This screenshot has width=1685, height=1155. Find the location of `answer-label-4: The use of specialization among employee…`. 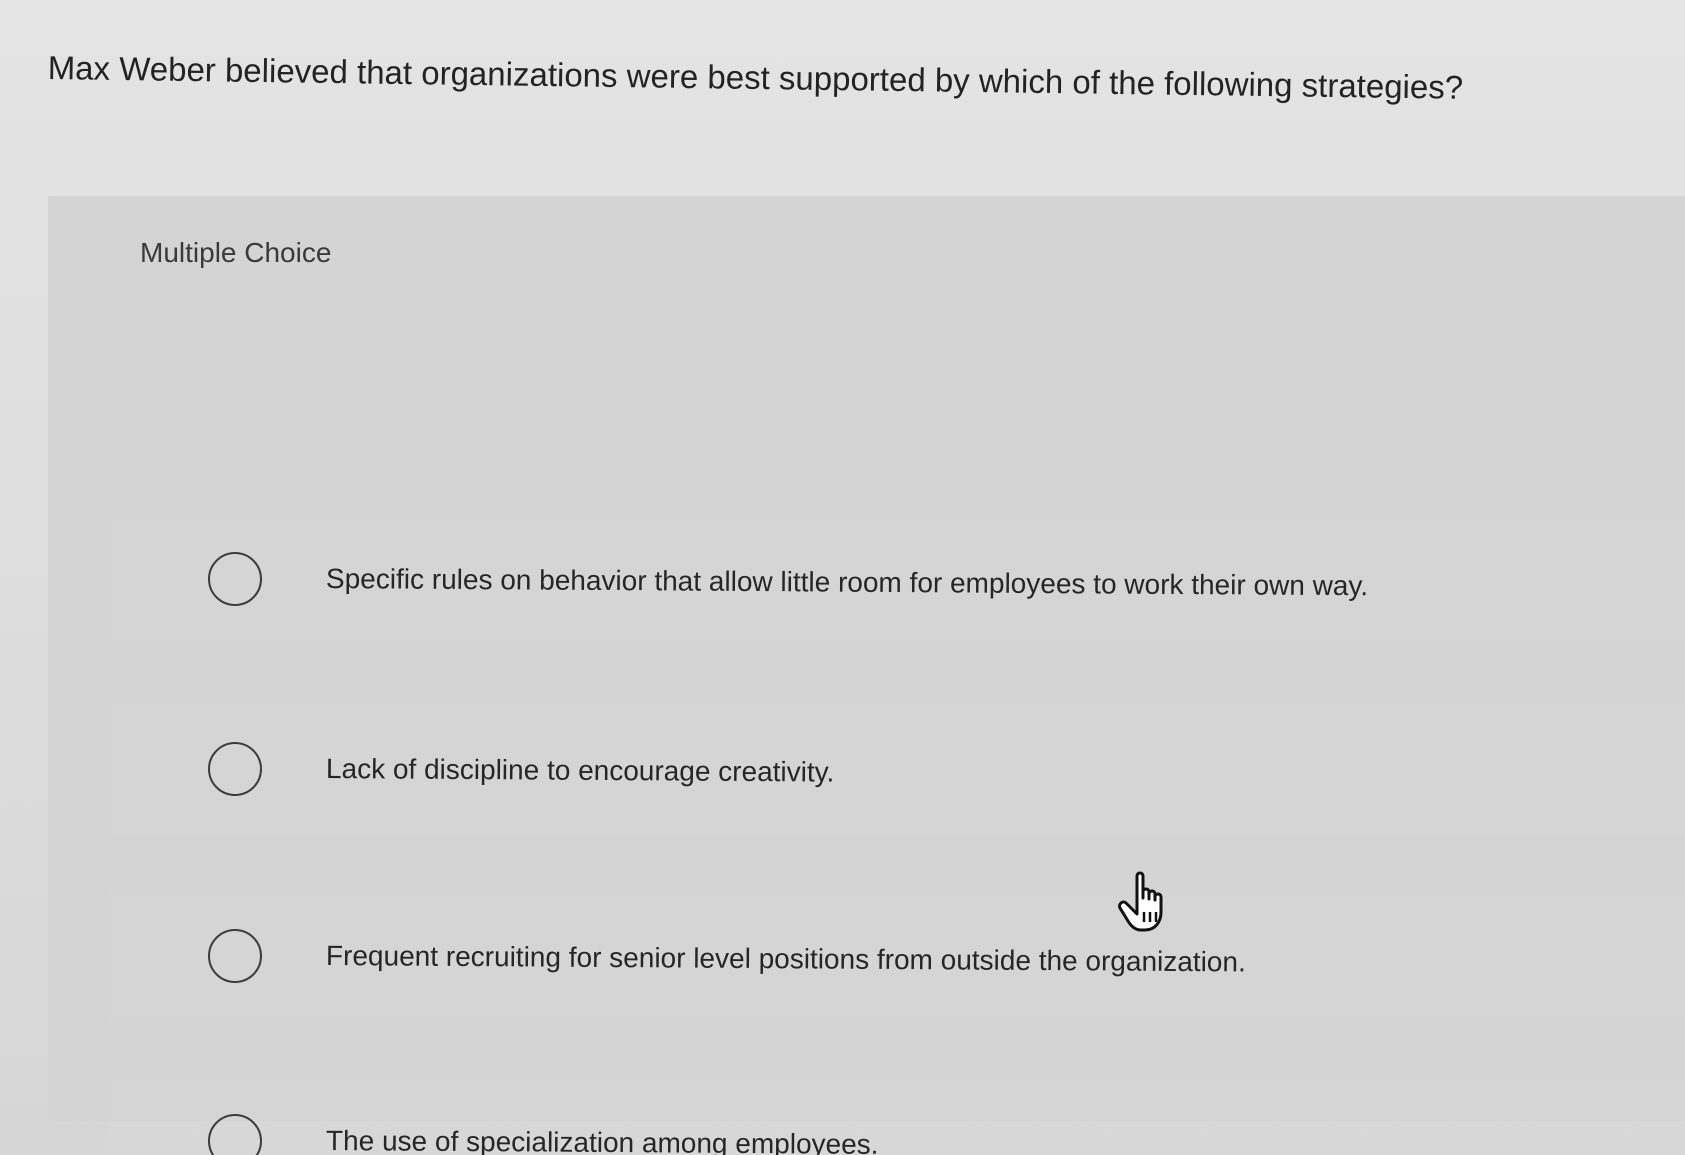

answer-label-4: The use of specialization among employee… is located at coordinates (602, 1140).